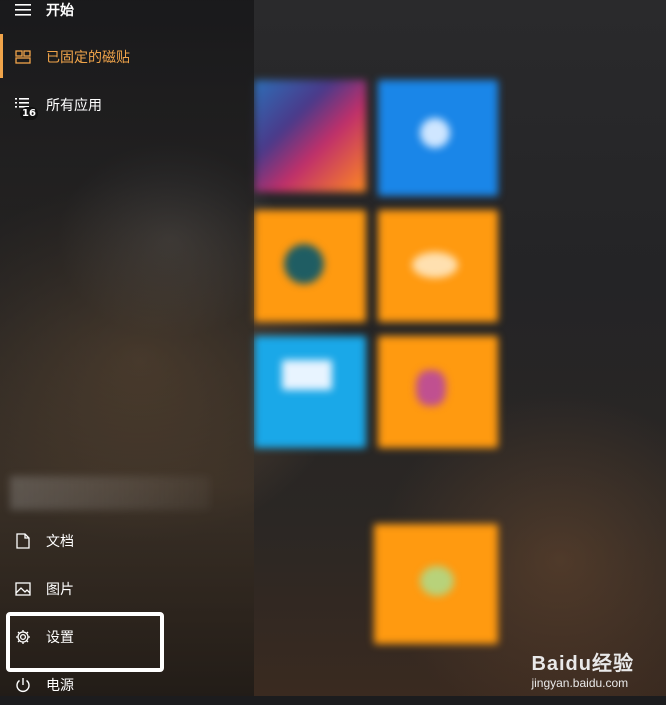 This screenshot has height=705, width=666. What do you see at coordinates (88, 58) in the screenshot?
I see `nav-item-label: 已固定的磁贴` at bounding box center [88, 58].